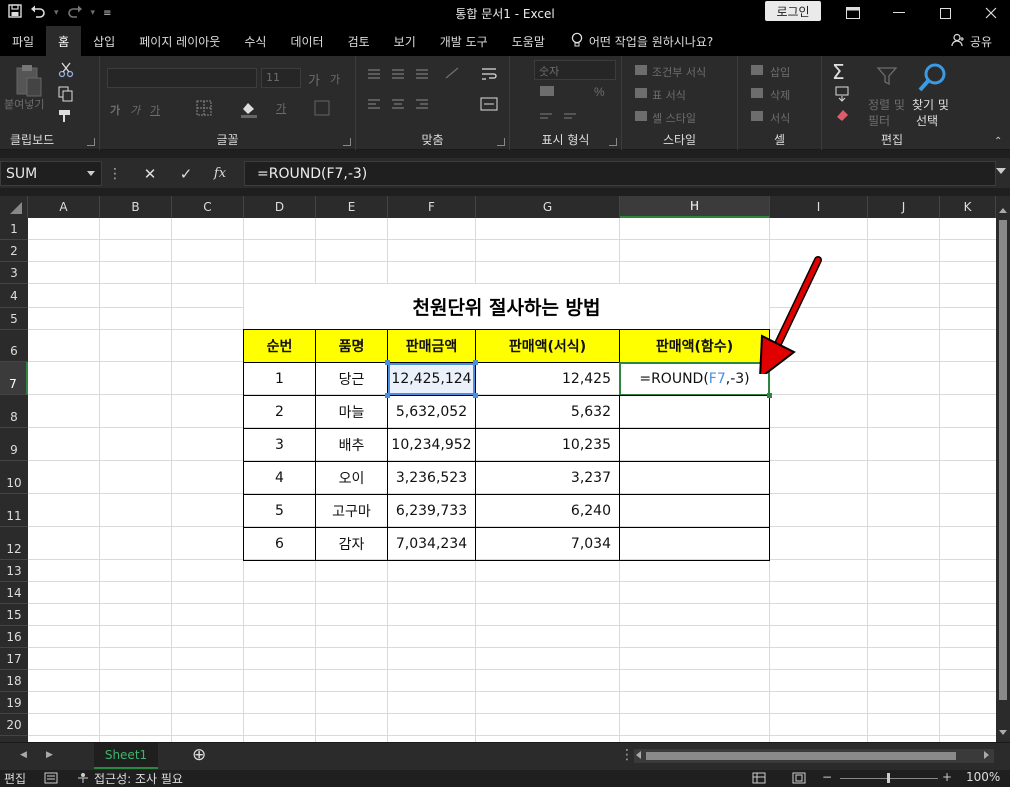 Image resolution: width=1010 pixels, height=787 pixels. What do you see at coordinates (627, 755) in the screenshot?
I see `more-icon: ⋮` at bounding box center [627, 755].